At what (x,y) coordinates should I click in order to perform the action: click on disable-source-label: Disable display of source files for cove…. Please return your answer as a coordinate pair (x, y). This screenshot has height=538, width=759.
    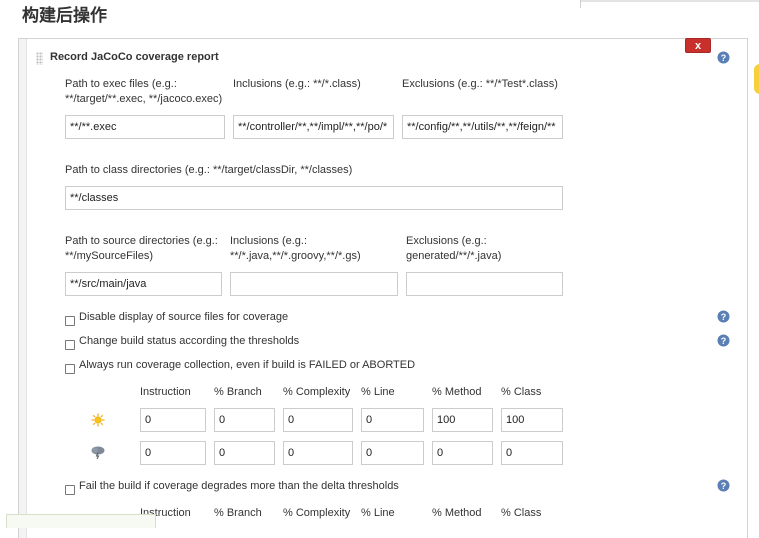
    Looking at the image, I should click on (184, 317).